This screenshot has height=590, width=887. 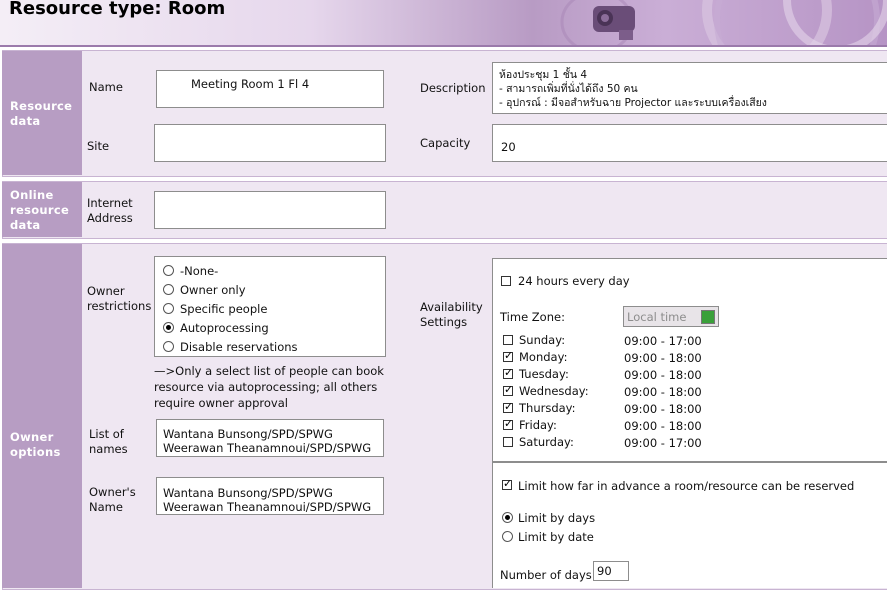 What do you see at coordinates (532, 317) in the screenshot?
I see `time-zone-label: Time Zone:` at bounding box center [532, 317].